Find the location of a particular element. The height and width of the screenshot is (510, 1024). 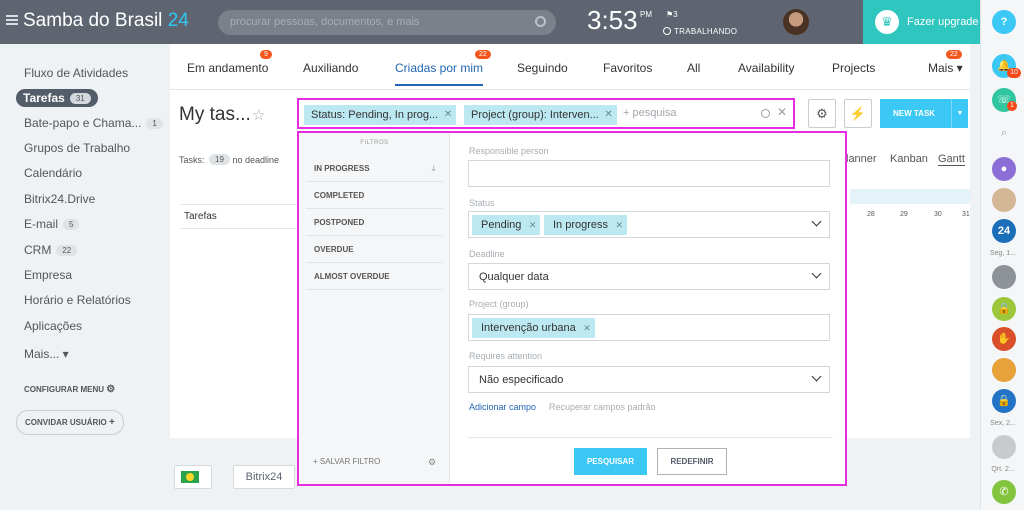

save-filter-button: + SALVAR FILTRO is located at coordinates (346, 461).